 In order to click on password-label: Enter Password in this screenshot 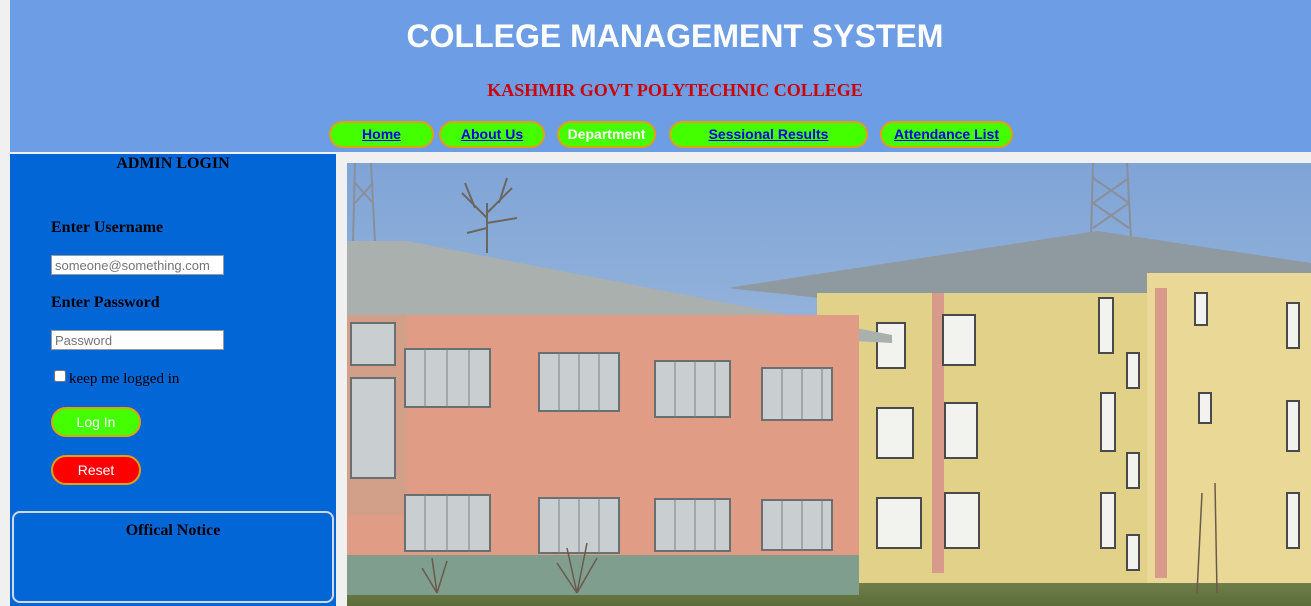, I will do `click(105, 302)`.